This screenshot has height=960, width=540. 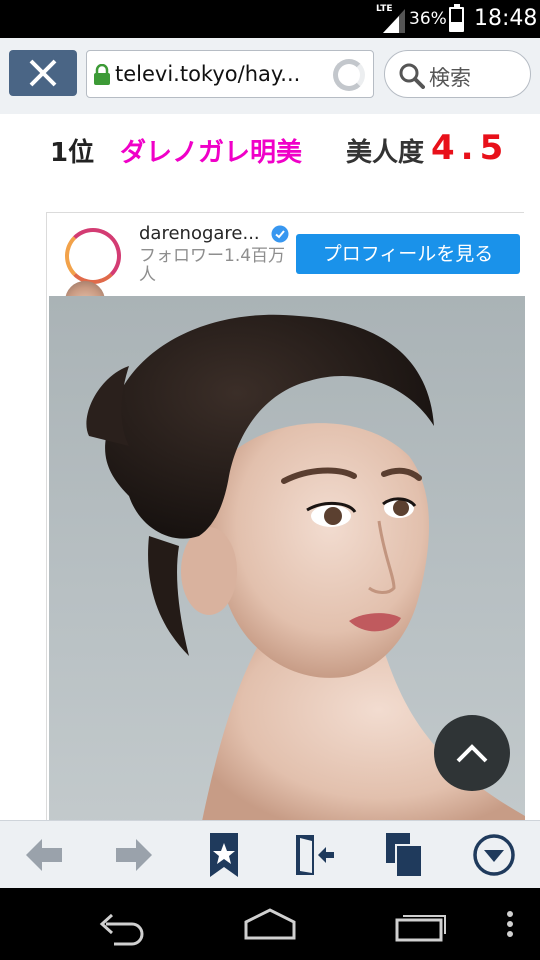 What do you see at coordinates (120, 924) in the screenshot?
I see `nav-back-icon` at bounding box center [120, 924].